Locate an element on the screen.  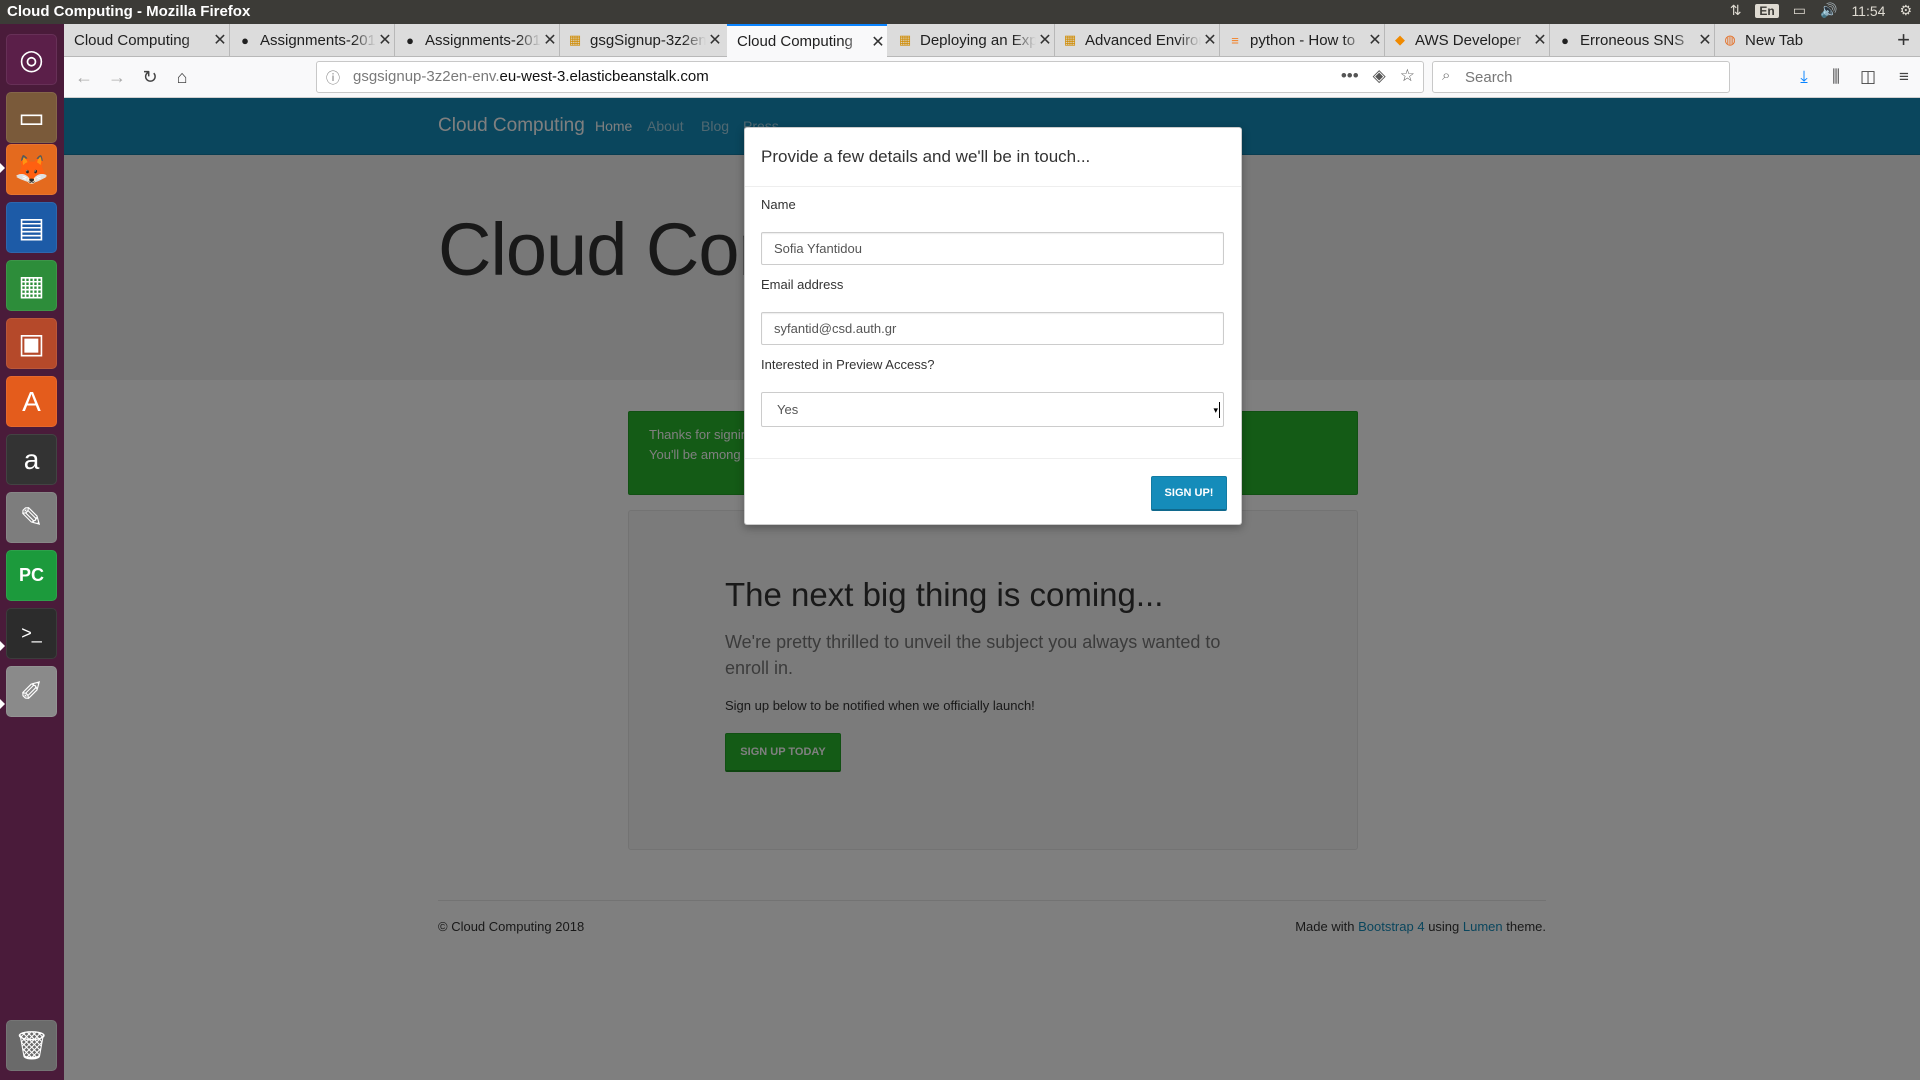
ubuntu-dash-icon: ◎ is located at coordinates (31, 59).